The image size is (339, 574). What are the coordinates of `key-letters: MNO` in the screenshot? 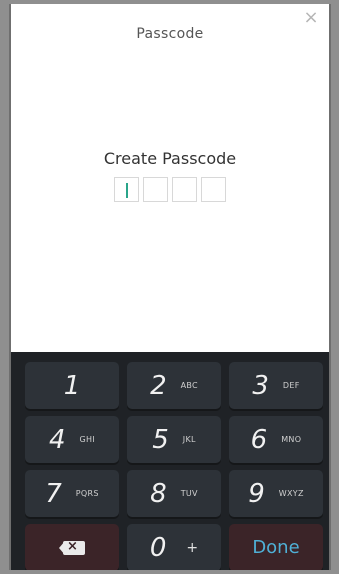 It's located at (291, 439).